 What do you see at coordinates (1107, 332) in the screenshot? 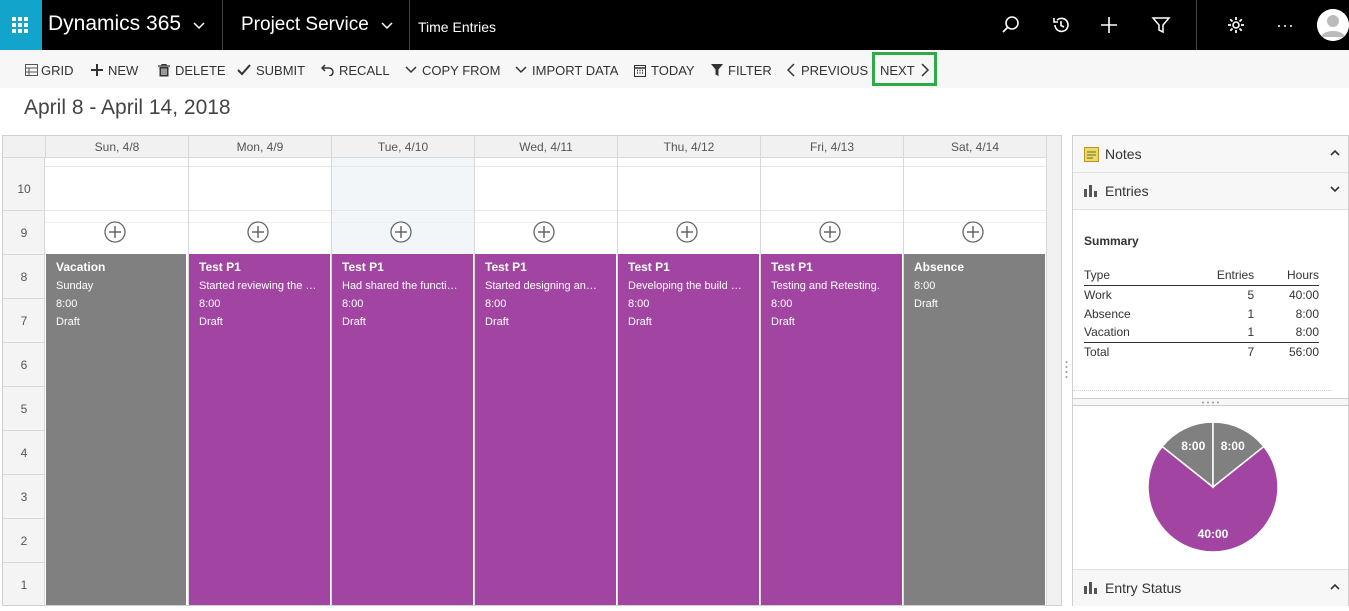
I see `row-type: Vacation` at bounding box center [1107, 332].